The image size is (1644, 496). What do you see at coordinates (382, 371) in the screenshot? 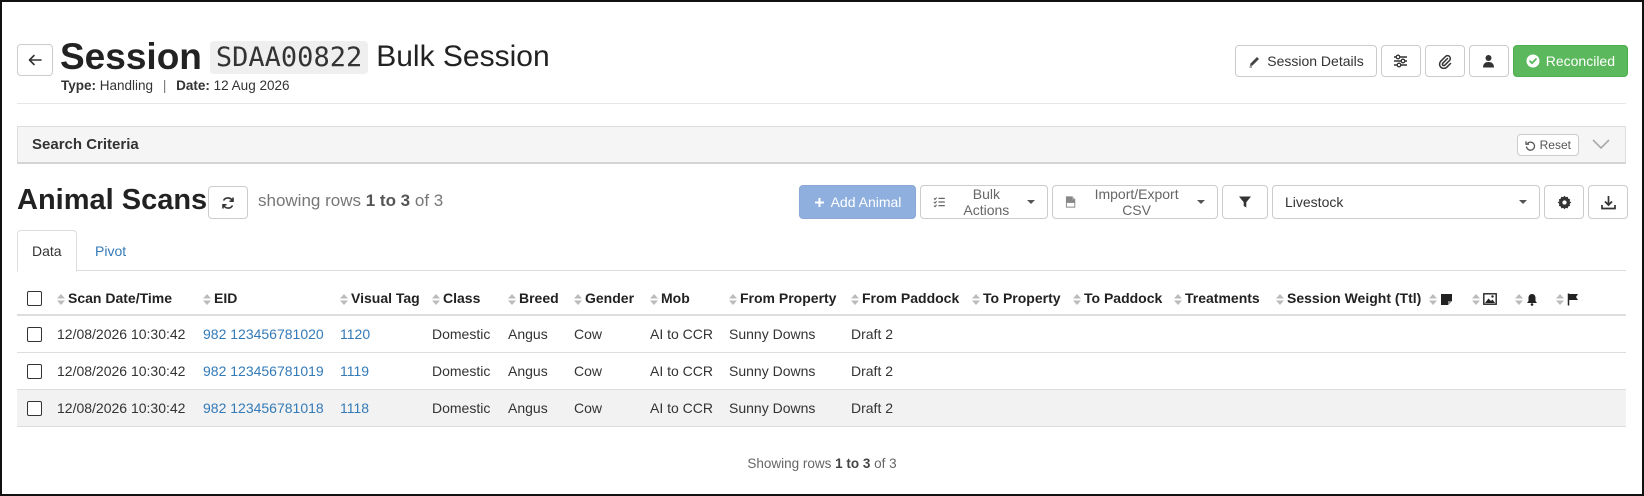
I see `cell-visual-tag-link: 1119` at bounding box center [382, 371].